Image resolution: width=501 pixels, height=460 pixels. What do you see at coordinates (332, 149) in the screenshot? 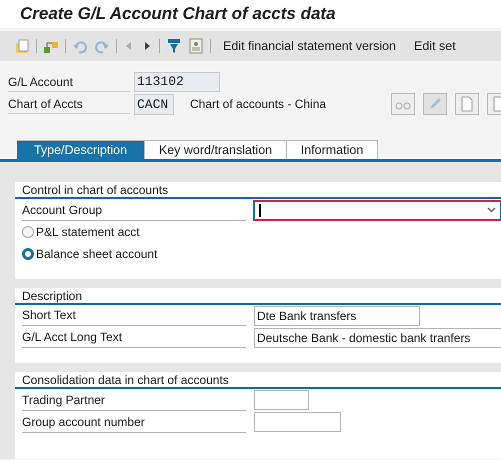
I see `tab: Information` at bounding box center [332, 149].